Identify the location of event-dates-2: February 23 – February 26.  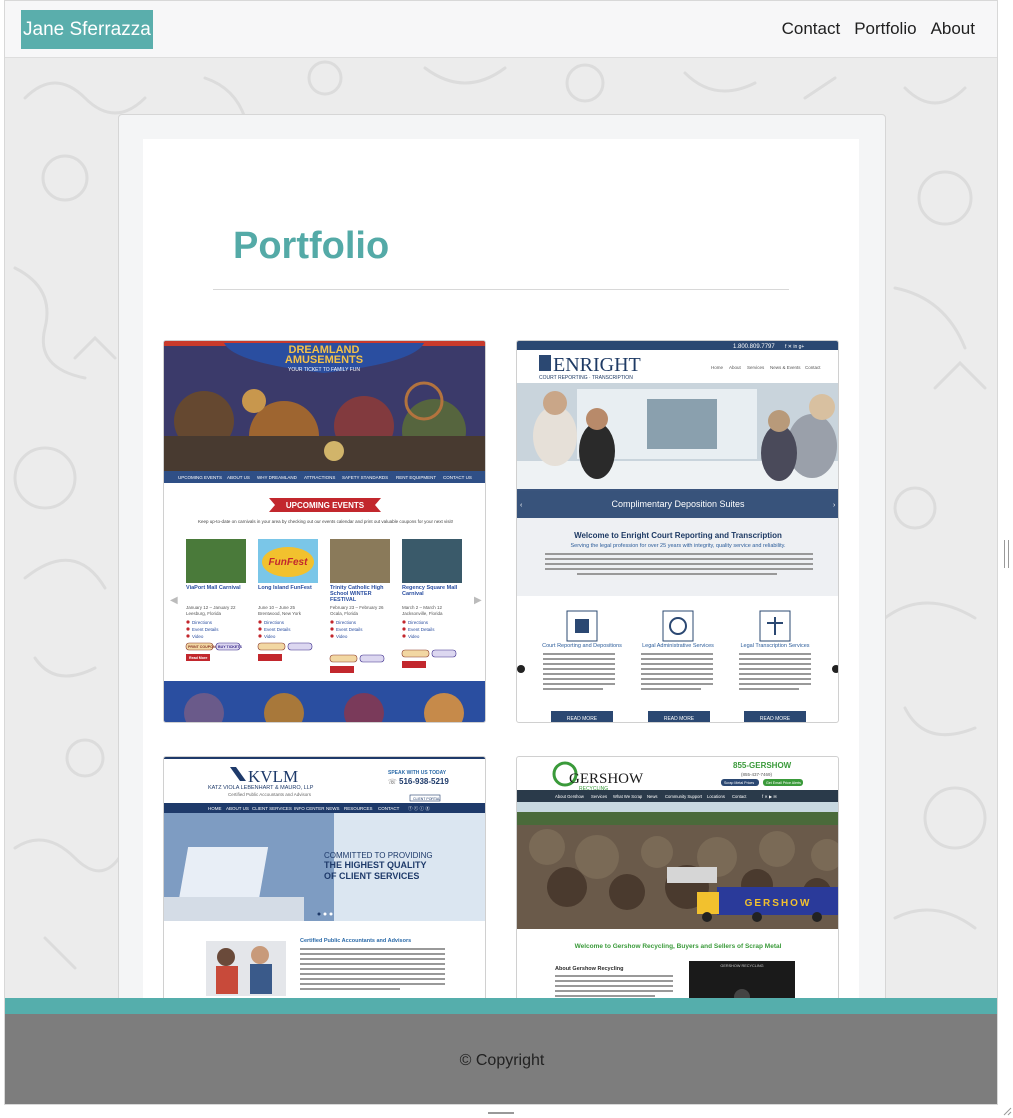
(357, 607).